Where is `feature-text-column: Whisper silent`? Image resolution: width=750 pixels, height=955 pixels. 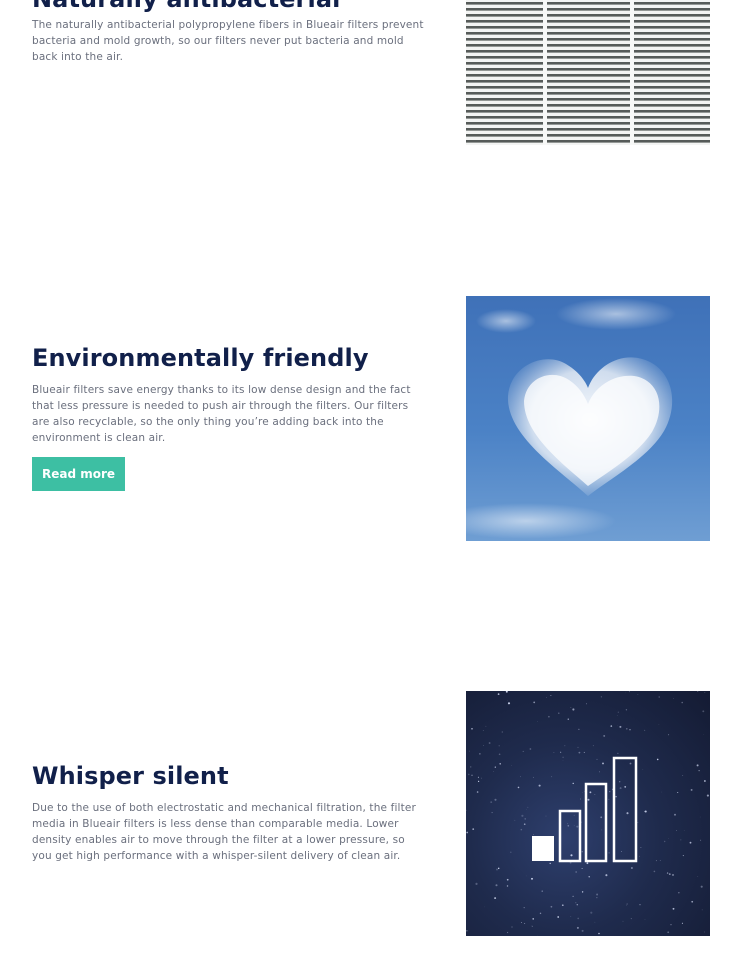 feature-text-column: Whisper silent is located at coordinates (229, 776).